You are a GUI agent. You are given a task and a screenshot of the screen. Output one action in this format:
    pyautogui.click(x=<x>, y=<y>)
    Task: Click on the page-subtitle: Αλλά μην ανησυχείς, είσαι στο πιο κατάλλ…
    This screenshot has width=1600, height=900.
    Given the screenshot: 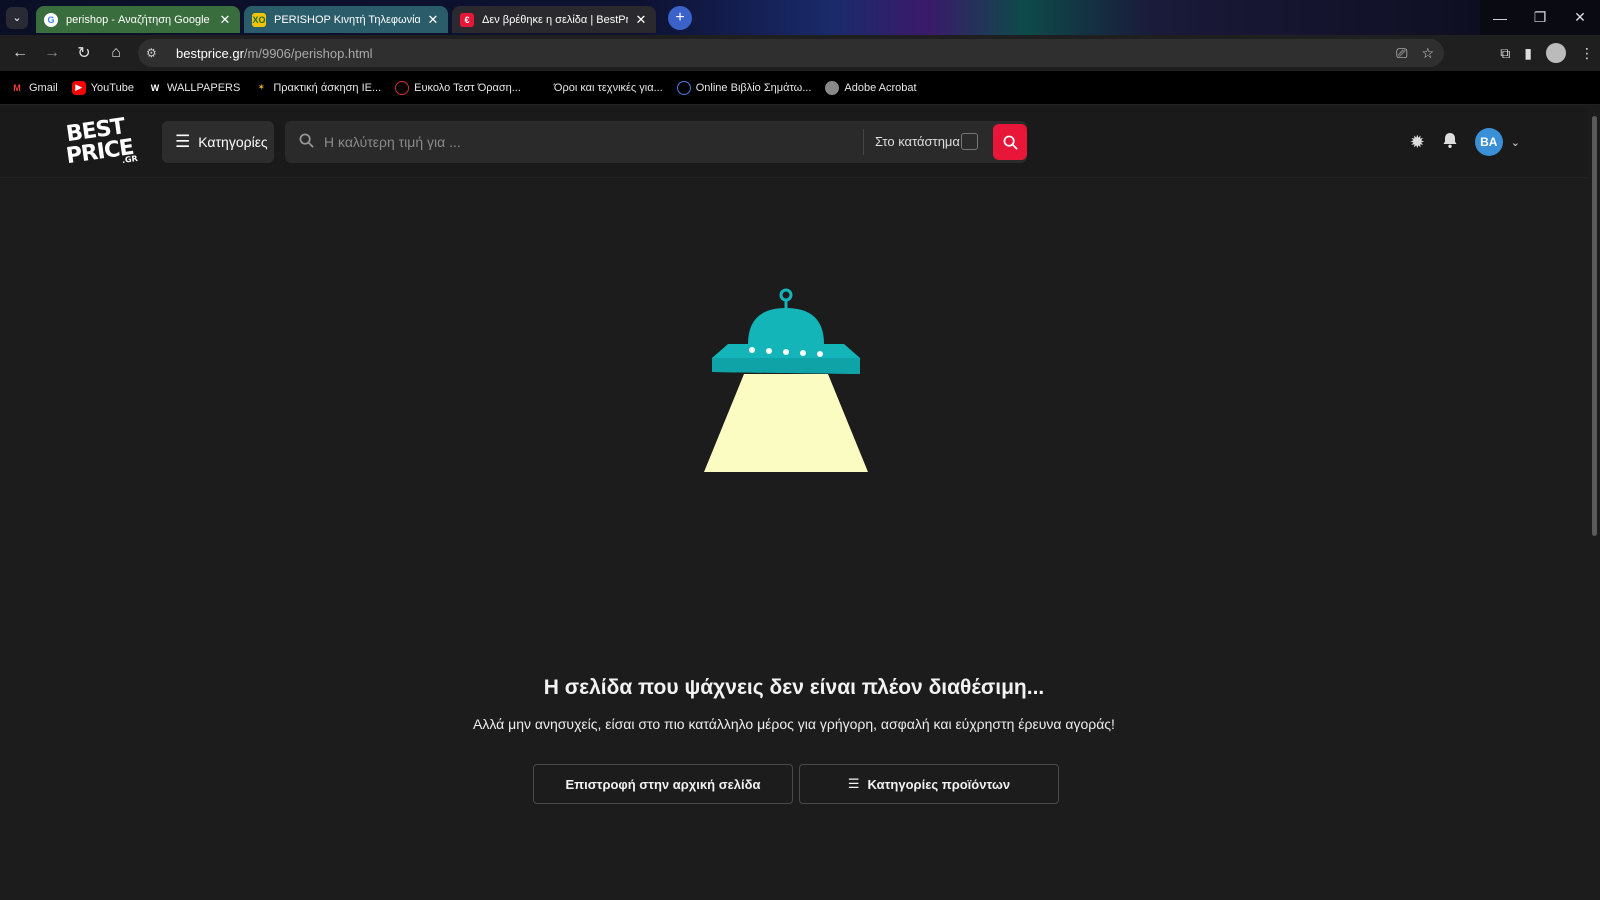 What is the action you would take?
    pyautogui.click(x=794, y=724)
    